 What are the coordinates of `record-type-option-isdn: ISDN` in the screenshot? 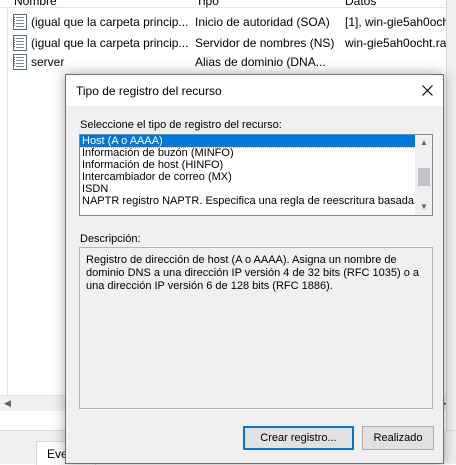 It's located at (247, 189).